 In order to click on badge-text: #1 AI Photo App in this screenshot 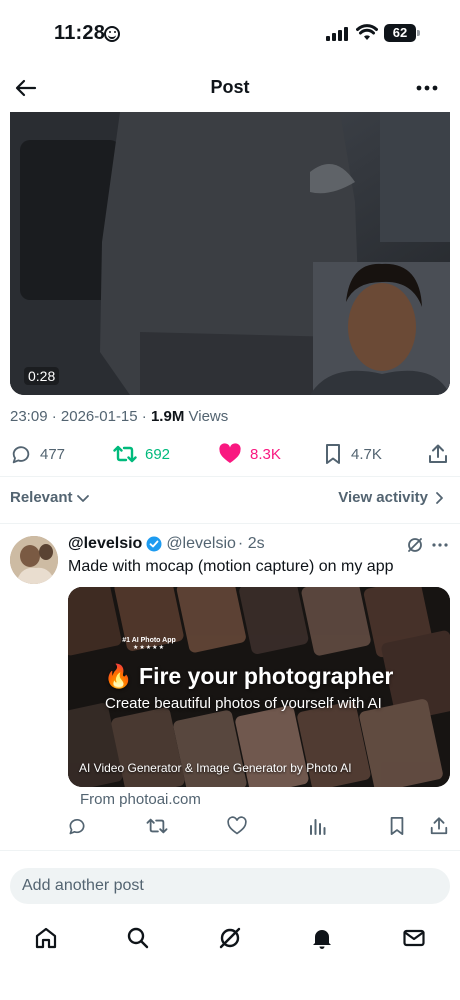, I will do `click(149, 640)`.